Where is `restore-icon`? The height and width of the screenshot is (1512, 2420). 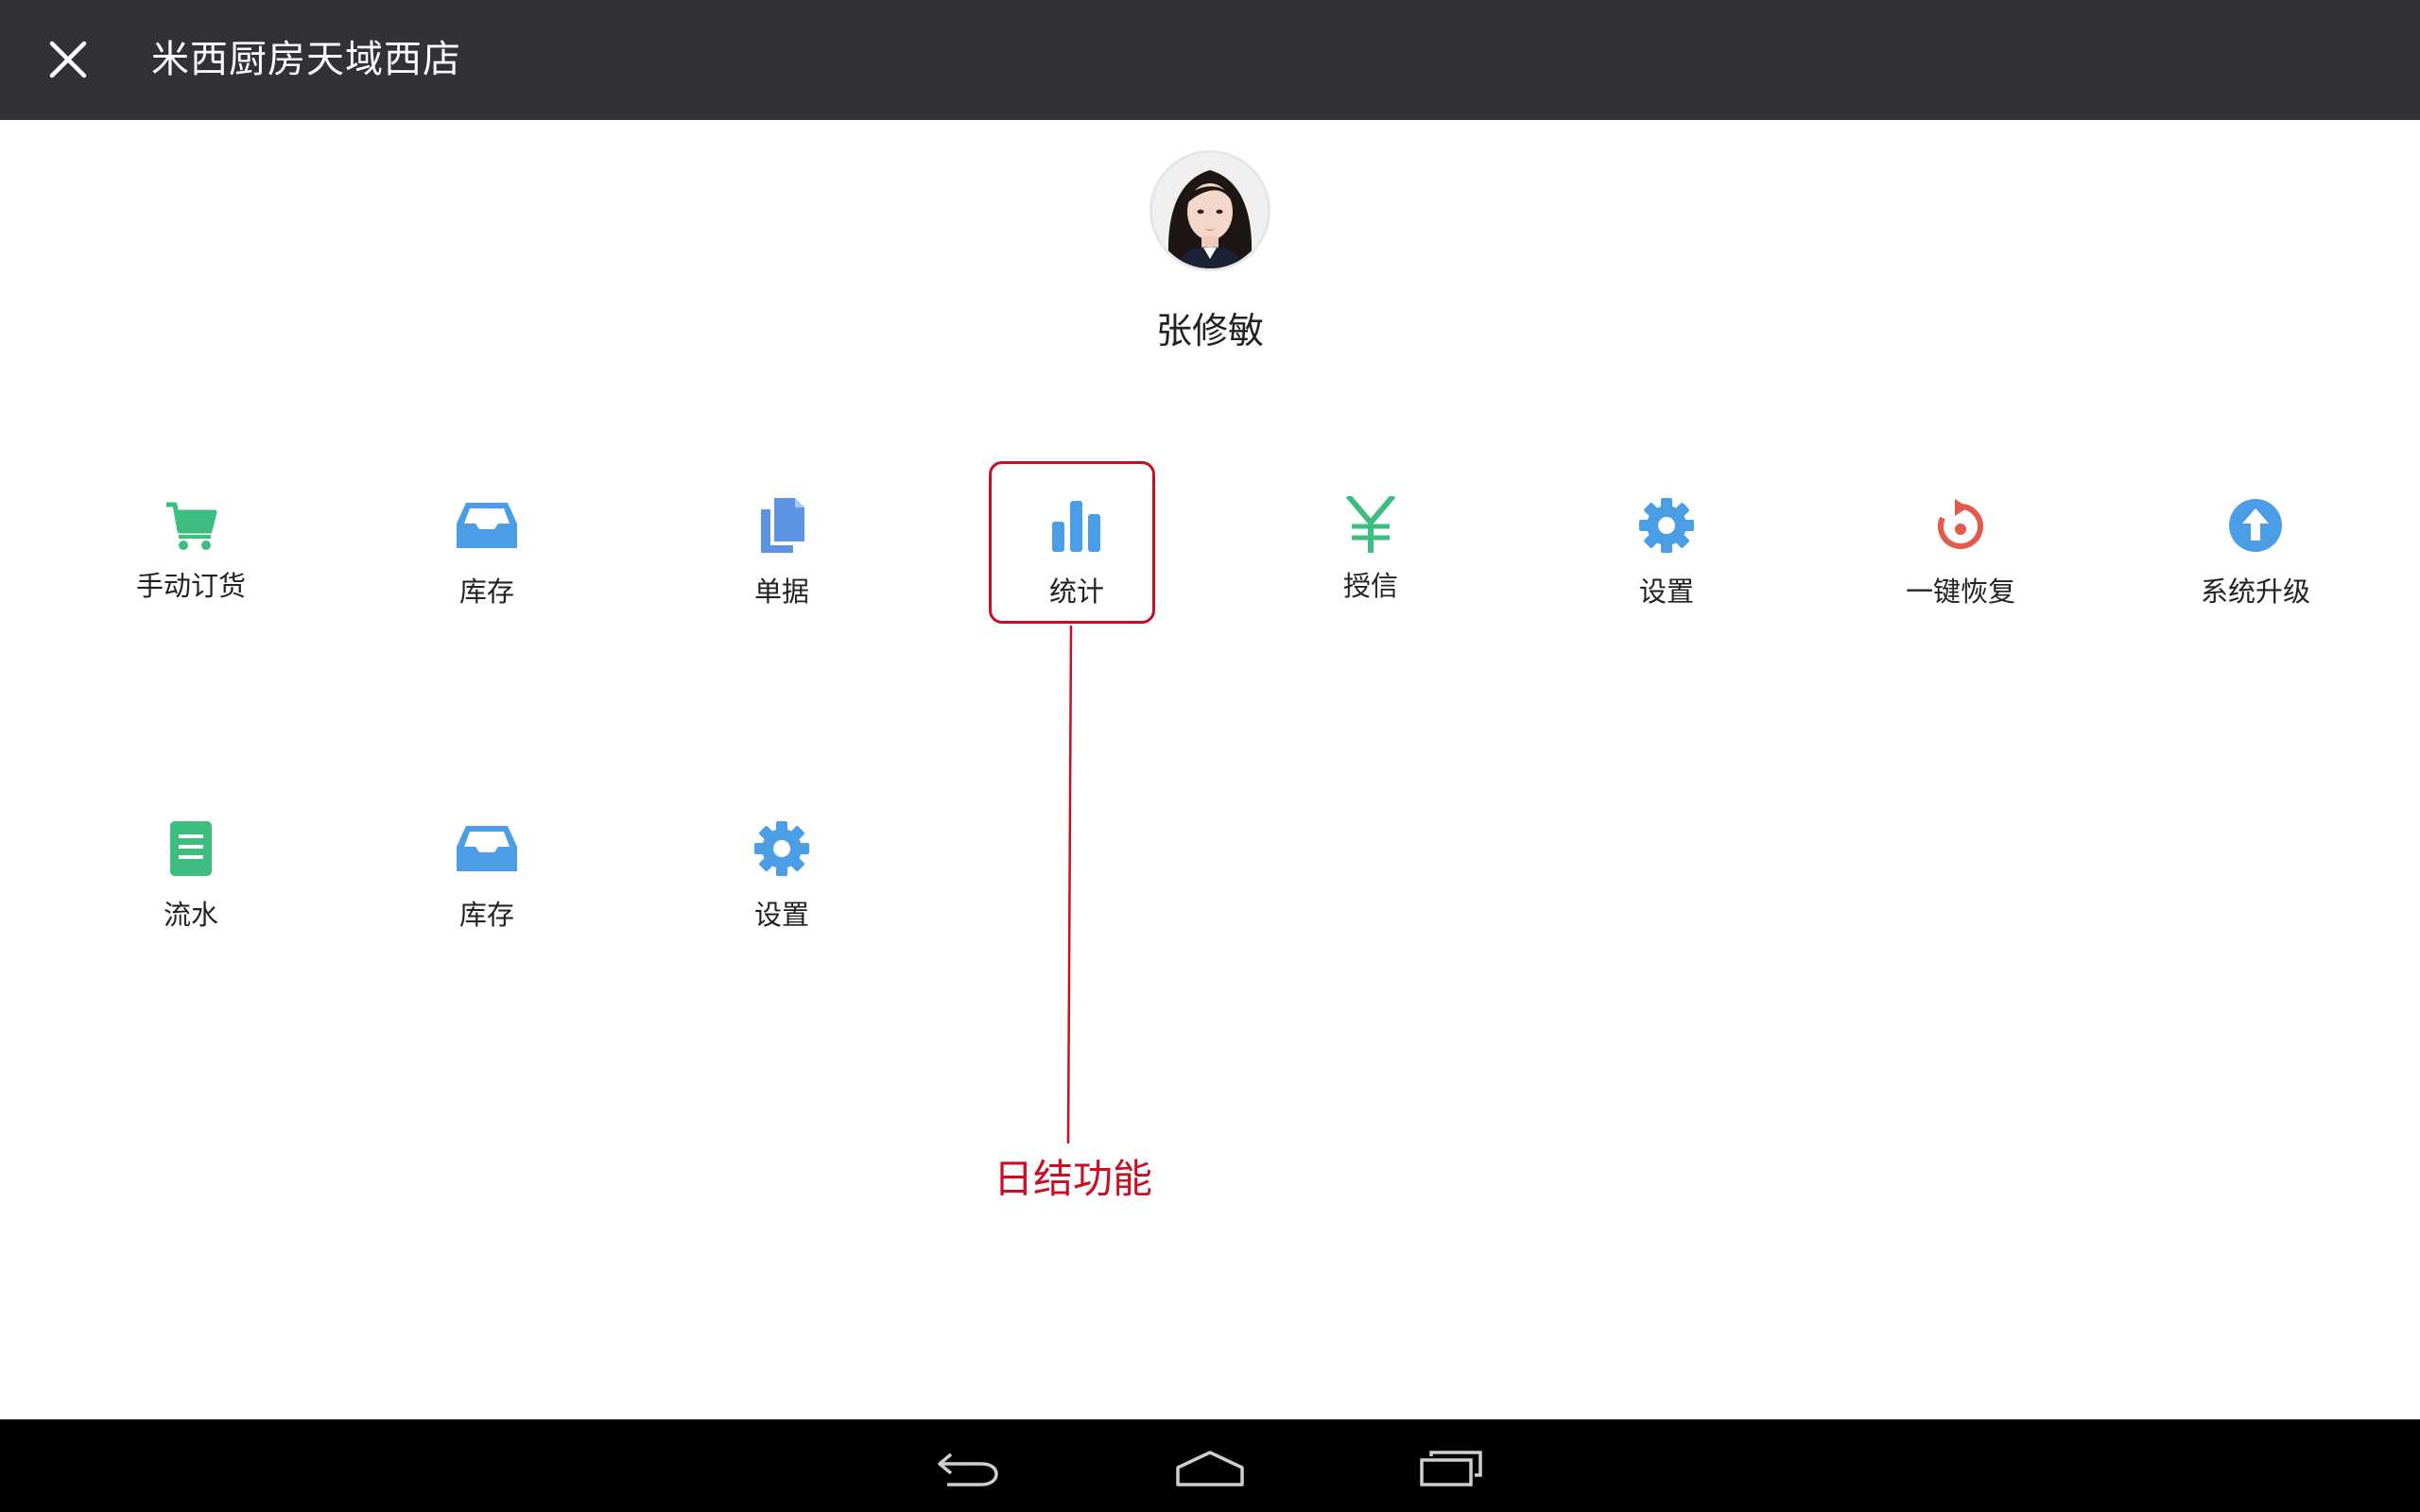
restore-icon is located at coordinates (1961, 524).